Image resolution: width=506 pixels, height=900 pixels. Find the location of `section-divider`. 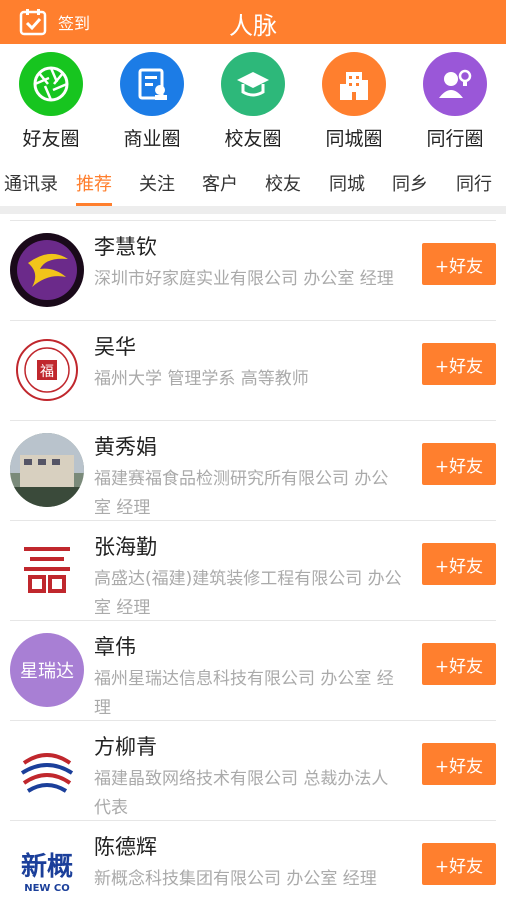

section-divider is located at coordinates (253, 210).